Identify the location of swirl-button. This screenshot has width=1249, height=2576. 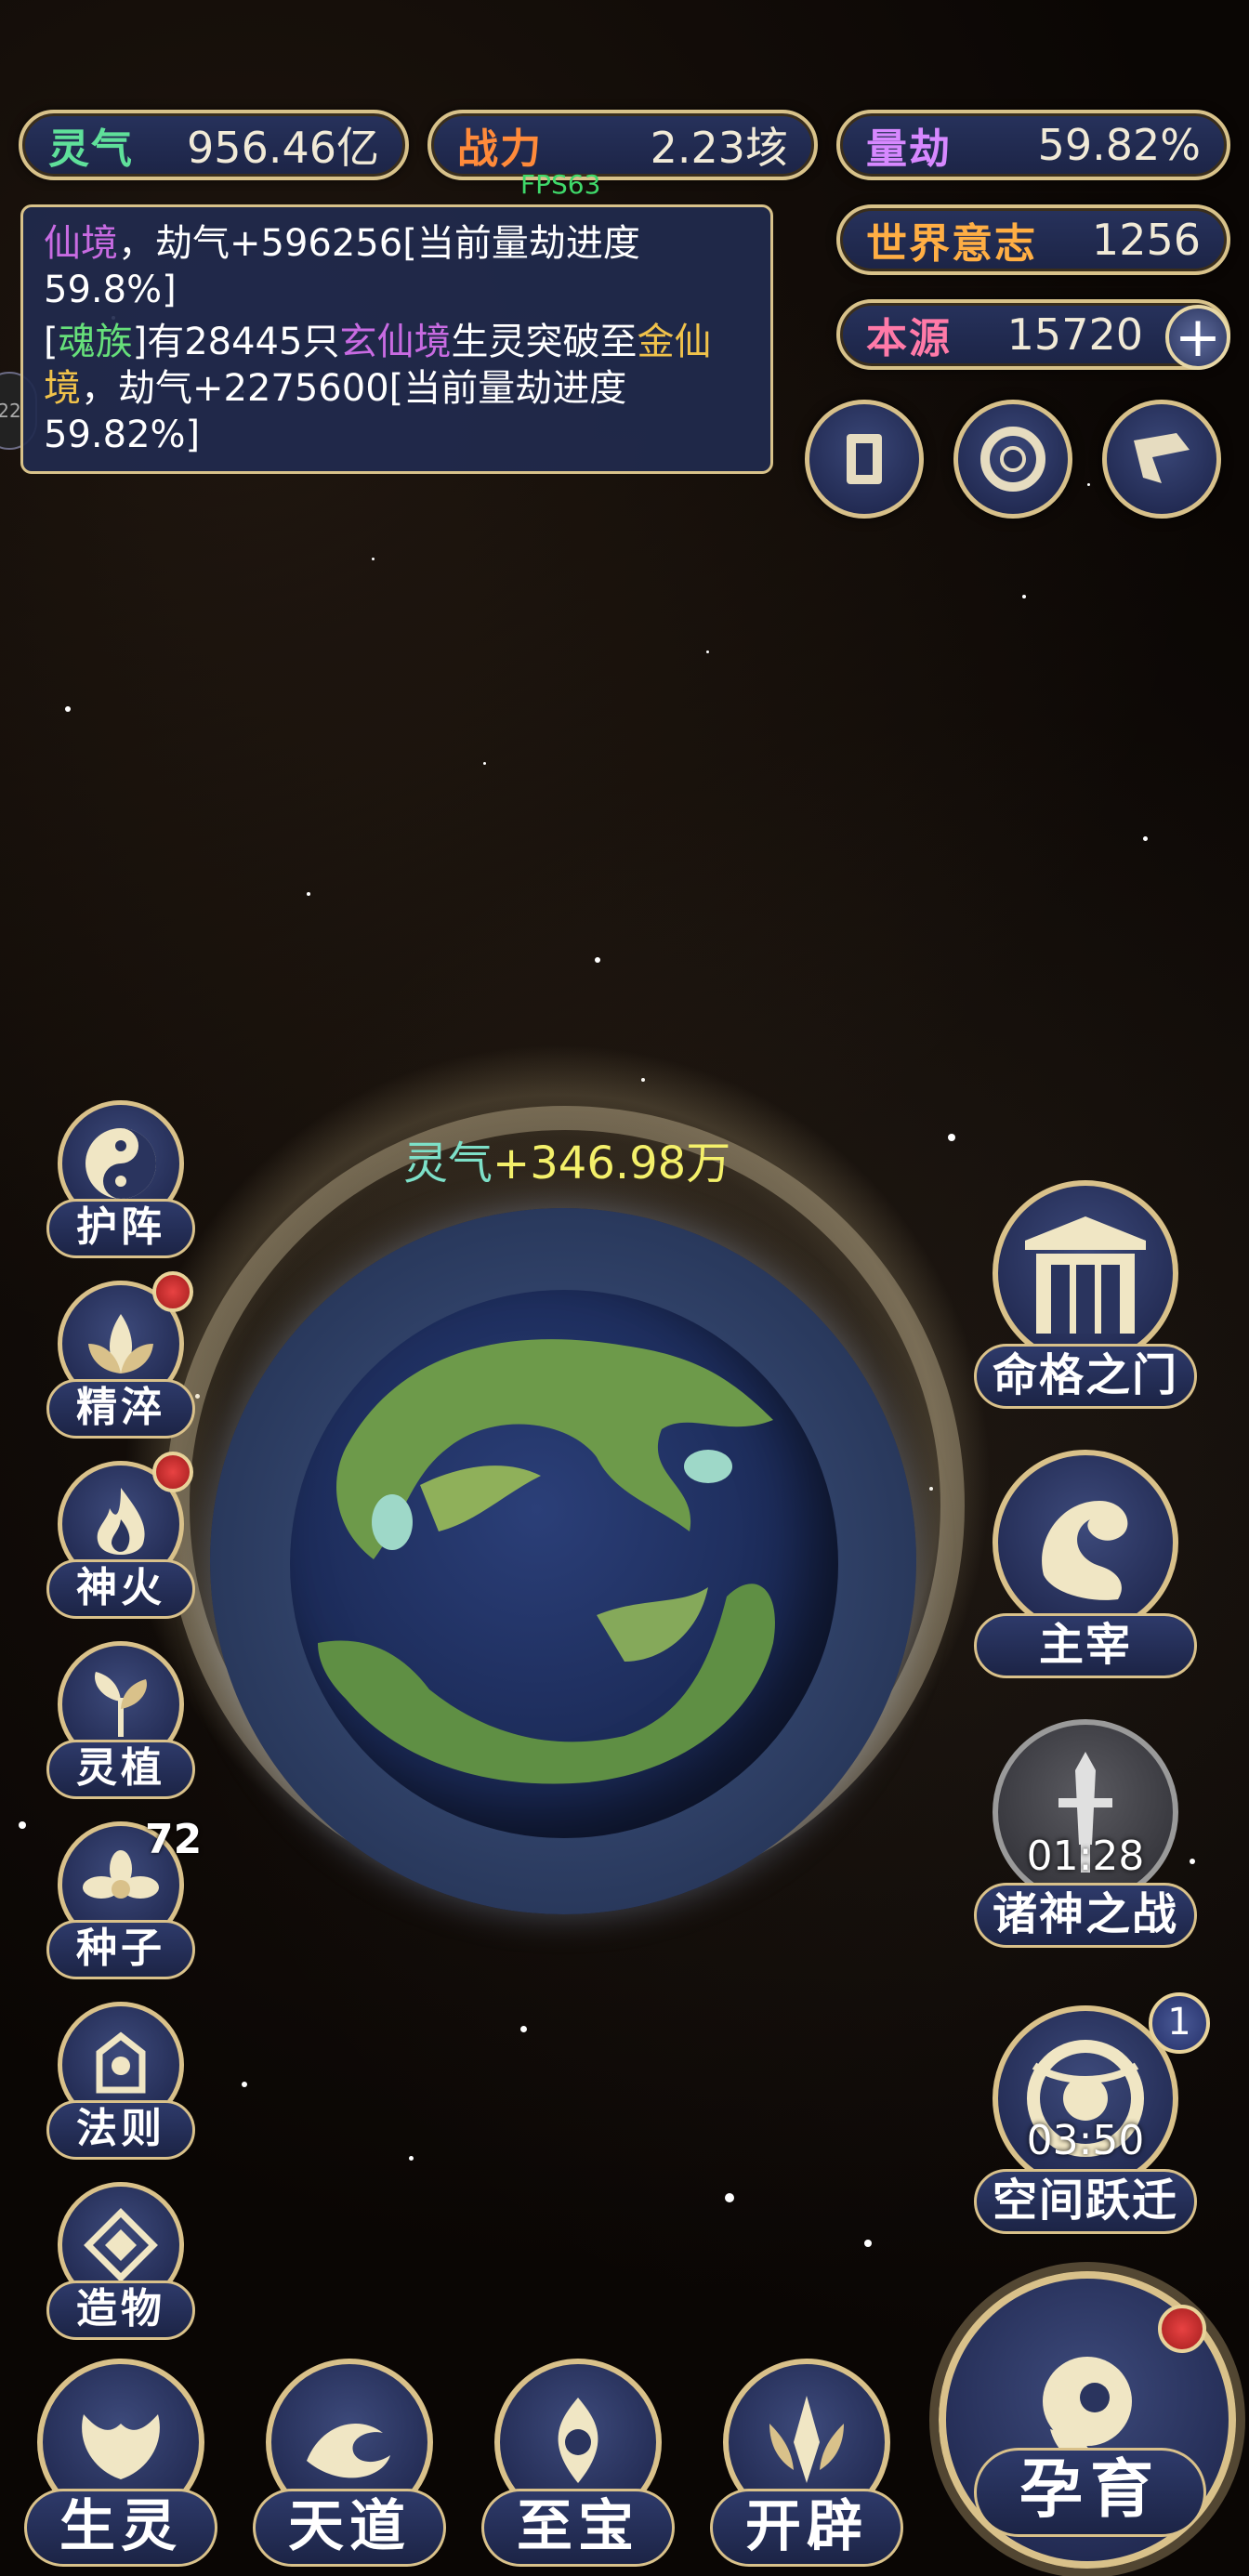
(1012, 459).